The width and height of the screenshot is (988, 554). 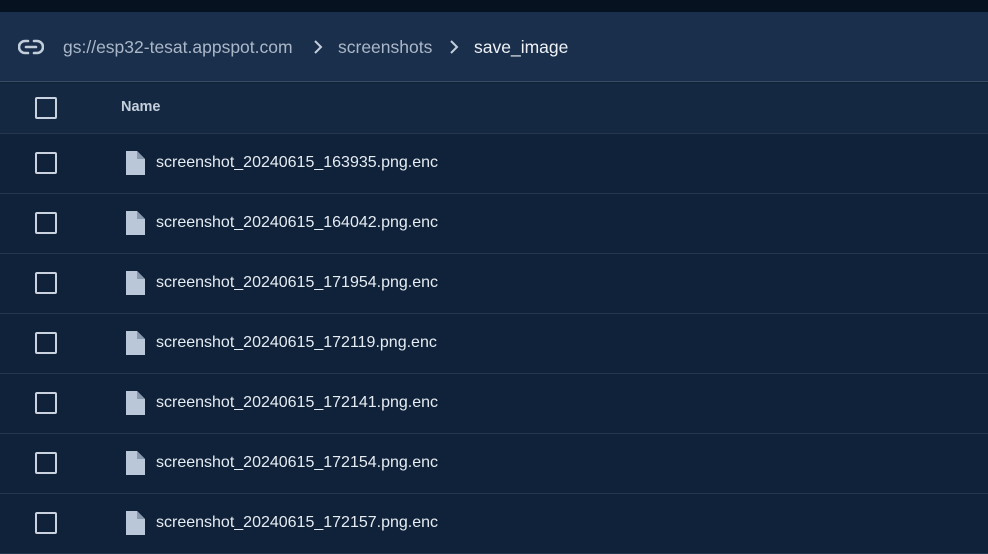 What do you see at coordinates (521, 47) in the screenshot?
I see `breadcrumb-item-current: save_image` at bounding box center [521, 47].